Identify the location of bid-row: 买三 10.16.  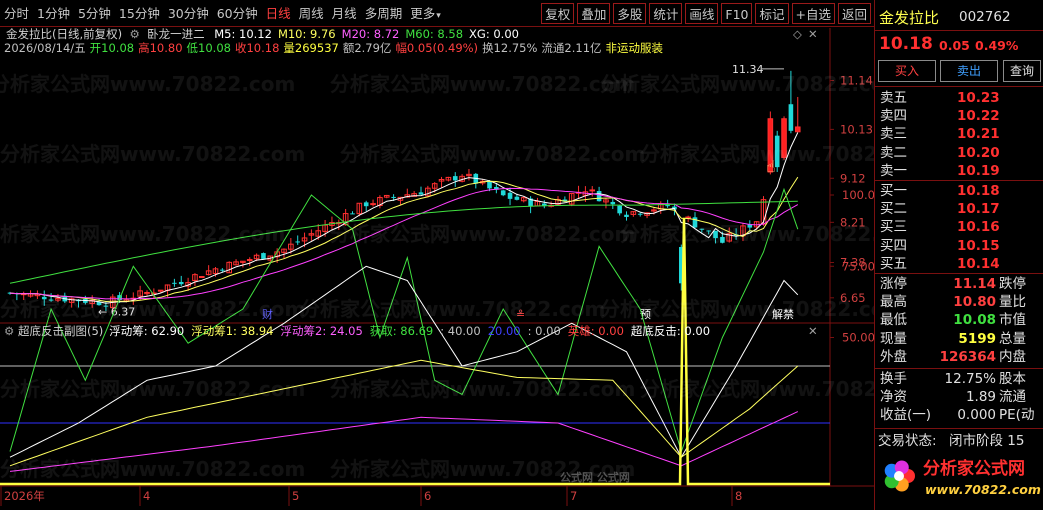
(959, 227).